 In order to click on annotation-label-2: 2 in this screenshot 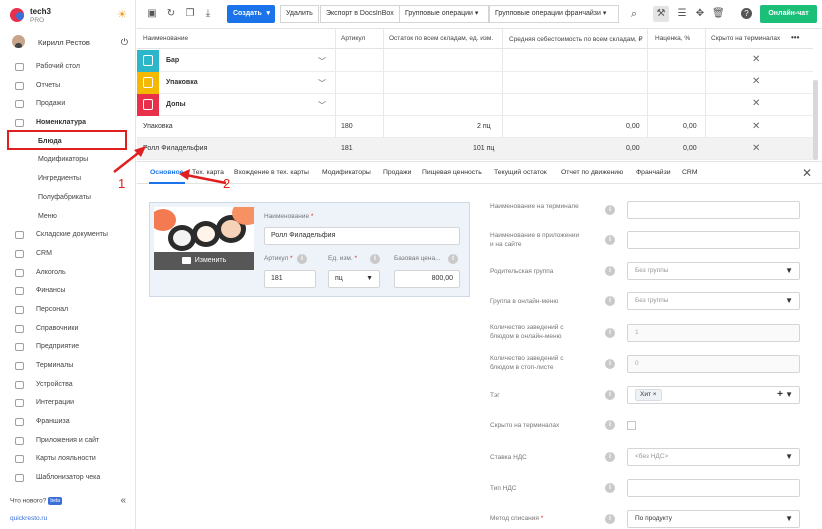, I will do `click(227, 183)`.